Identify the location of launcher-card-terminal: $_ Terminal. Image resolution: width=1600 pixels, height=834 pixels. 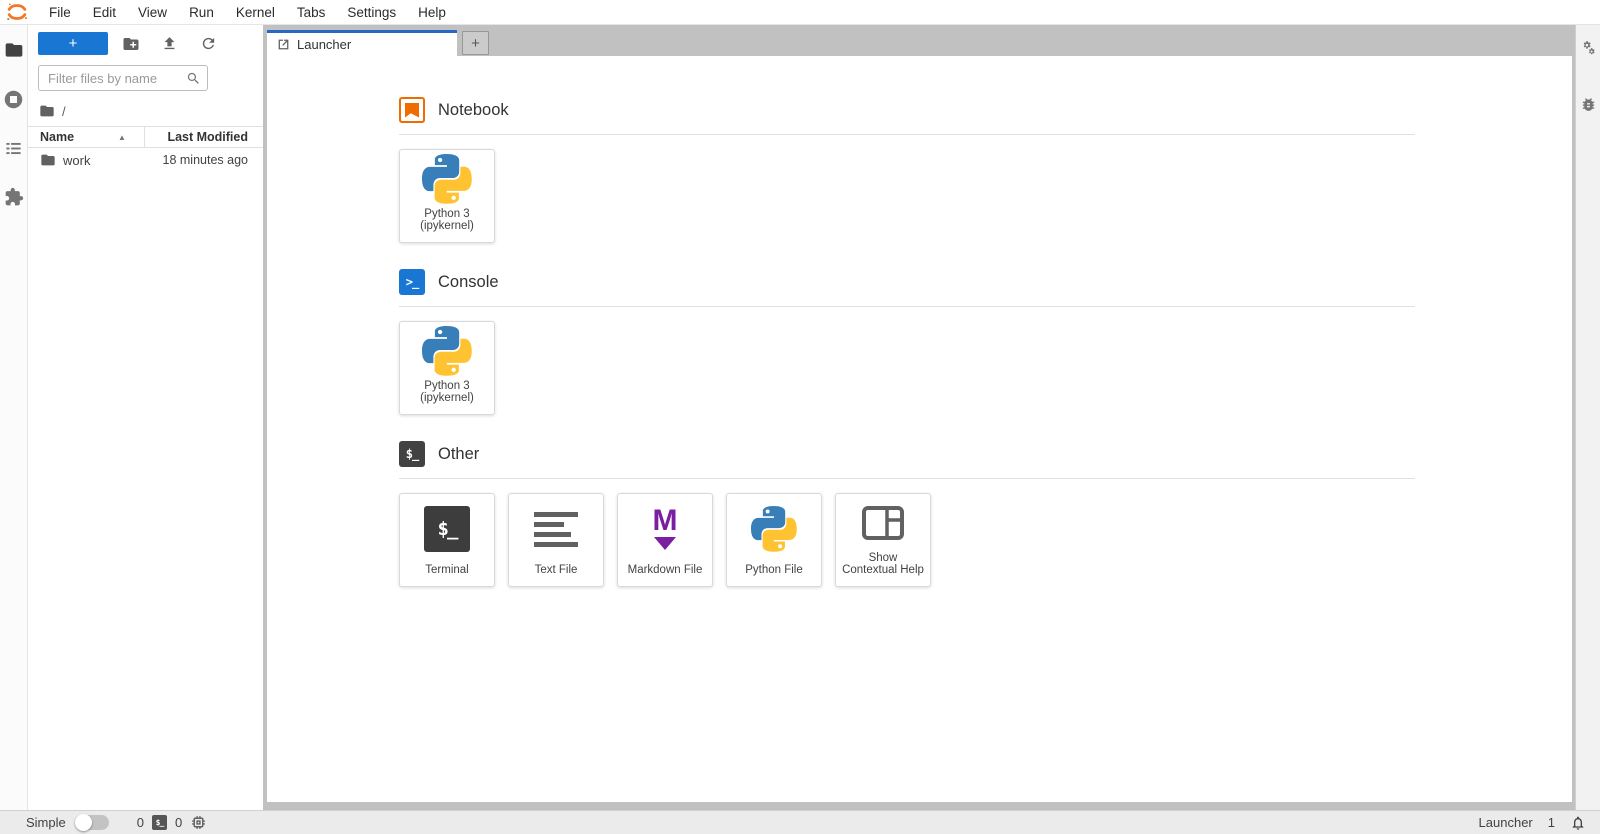
(447, 540).